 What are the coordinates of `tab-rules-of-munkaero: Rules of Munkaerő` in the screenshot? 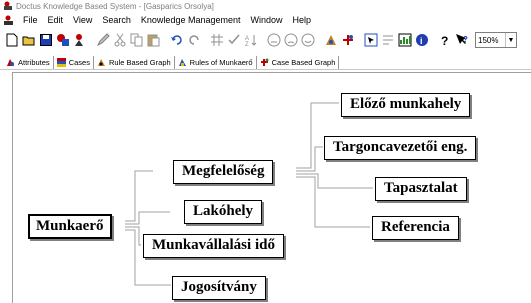 It's located at (216, 62).